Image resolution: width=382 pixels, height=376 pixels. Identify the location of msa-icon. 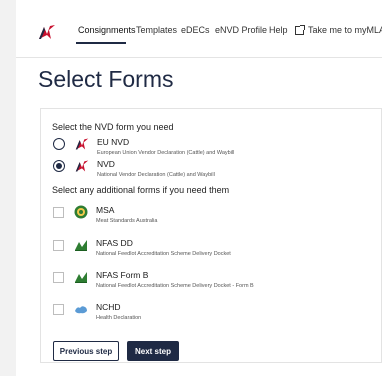
(81, 212).